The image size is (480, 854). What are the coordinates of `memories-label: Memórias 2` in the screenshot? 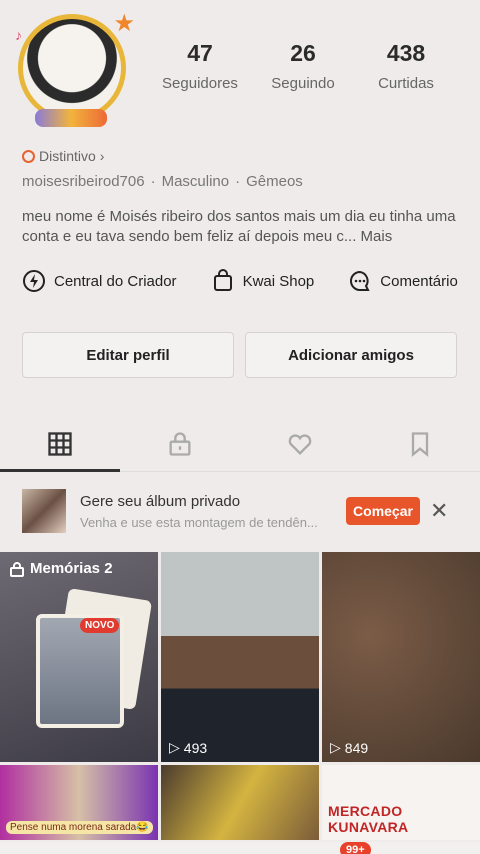 It's located at (71, 568).